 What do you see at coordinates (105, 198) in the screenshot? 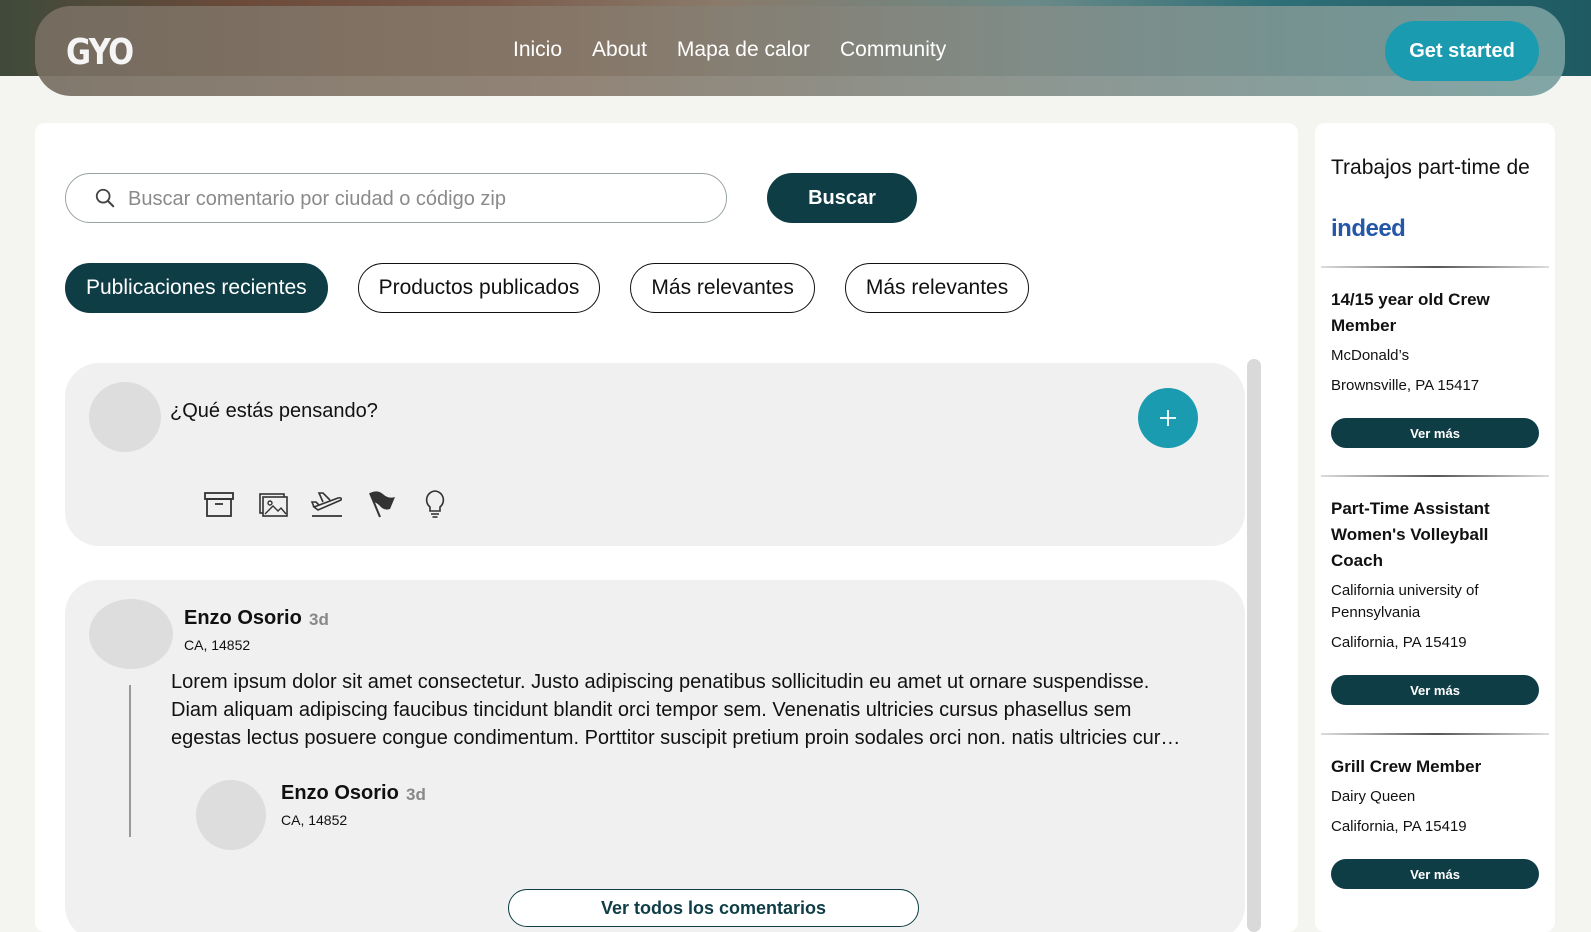
I see `search-icon` at bounding box center [105, 198].